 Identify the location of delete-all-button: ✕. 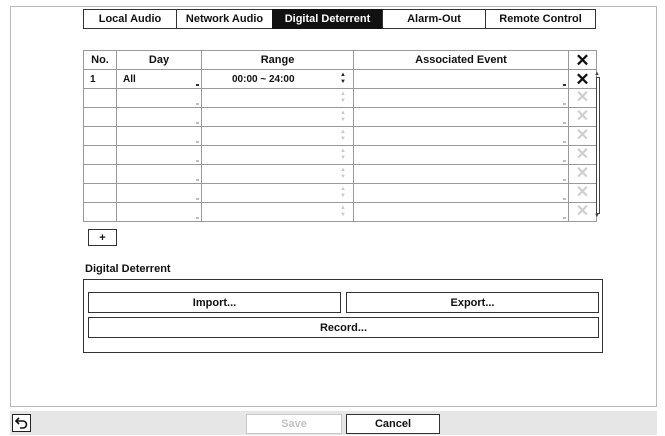
(582, 60).